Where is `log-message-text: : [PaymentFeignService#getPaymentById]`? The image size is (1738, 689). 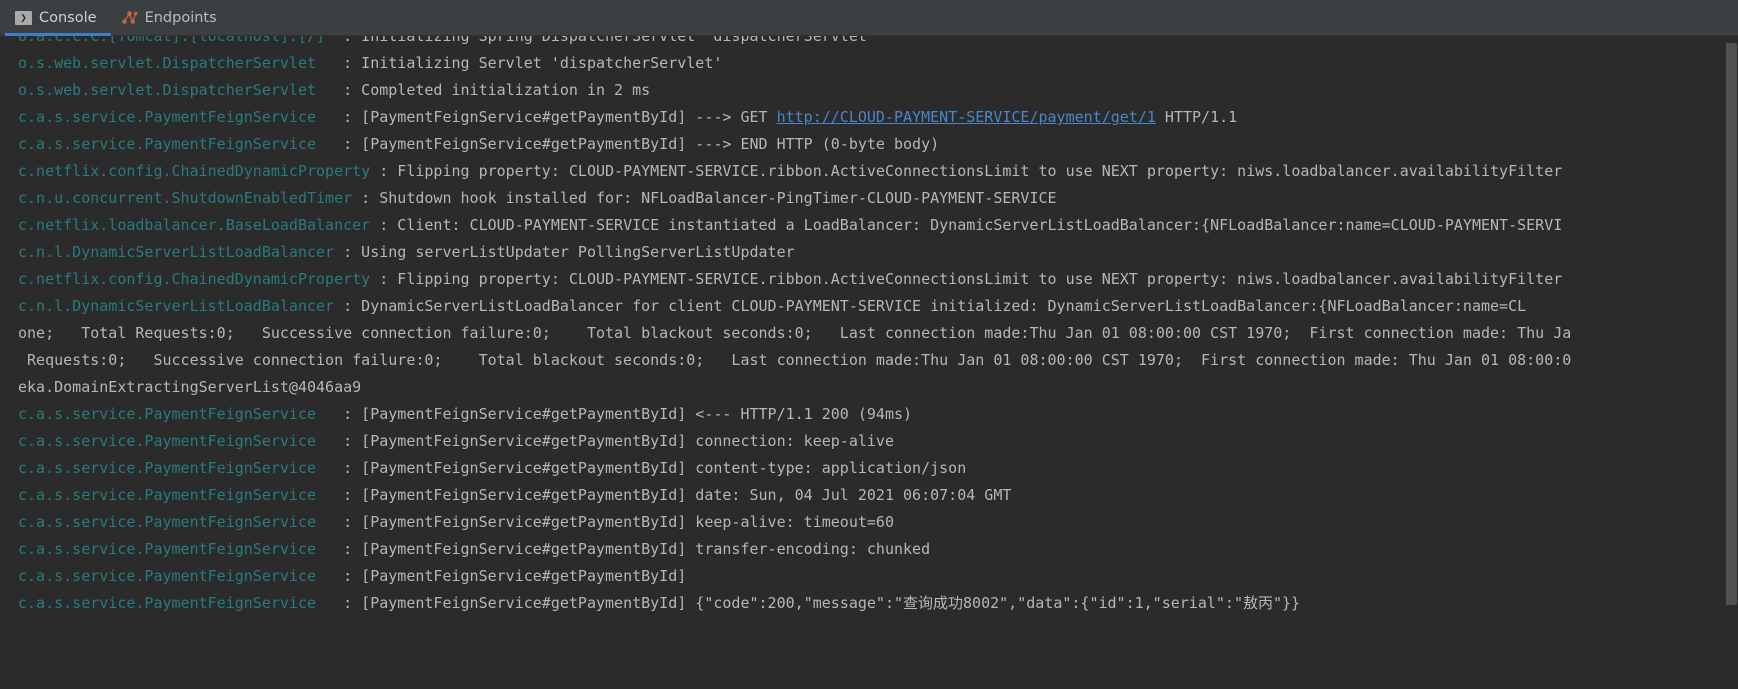 log-message-text: : [PaymentFeignService#getPaymentById] is located at coordinates (515, 576).